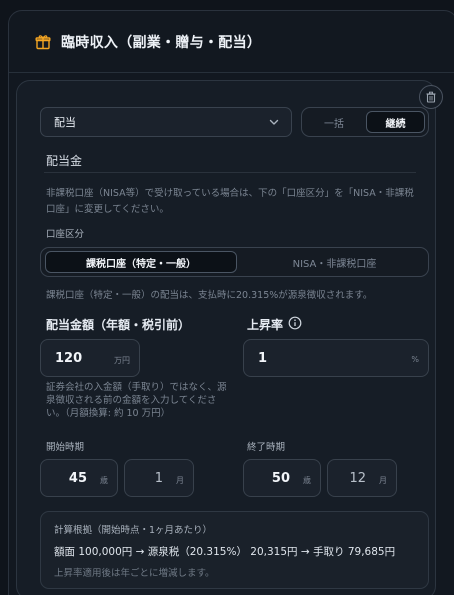 This screenshot has width=454, height=595. What do you see at coordinates (209, 295) in the screenshot?
I see `account-tax-note: 課税口座（特定・一般）の配当は、支払時に20.315%が源泉徴収されます。` at bounding box center [209, 295].